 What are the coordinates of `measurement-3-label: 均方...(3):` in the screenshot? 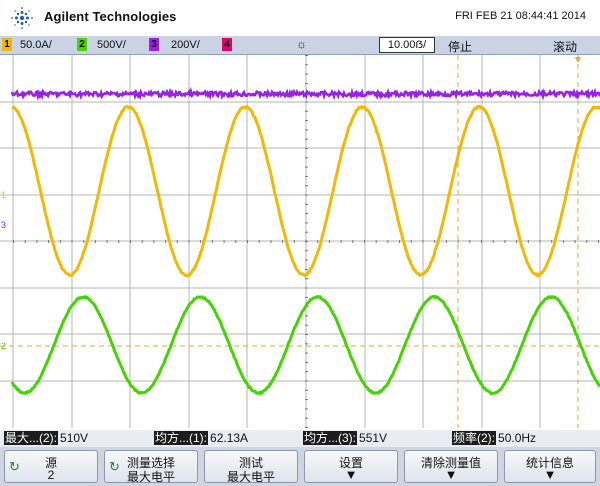 It's located at (330, 438).